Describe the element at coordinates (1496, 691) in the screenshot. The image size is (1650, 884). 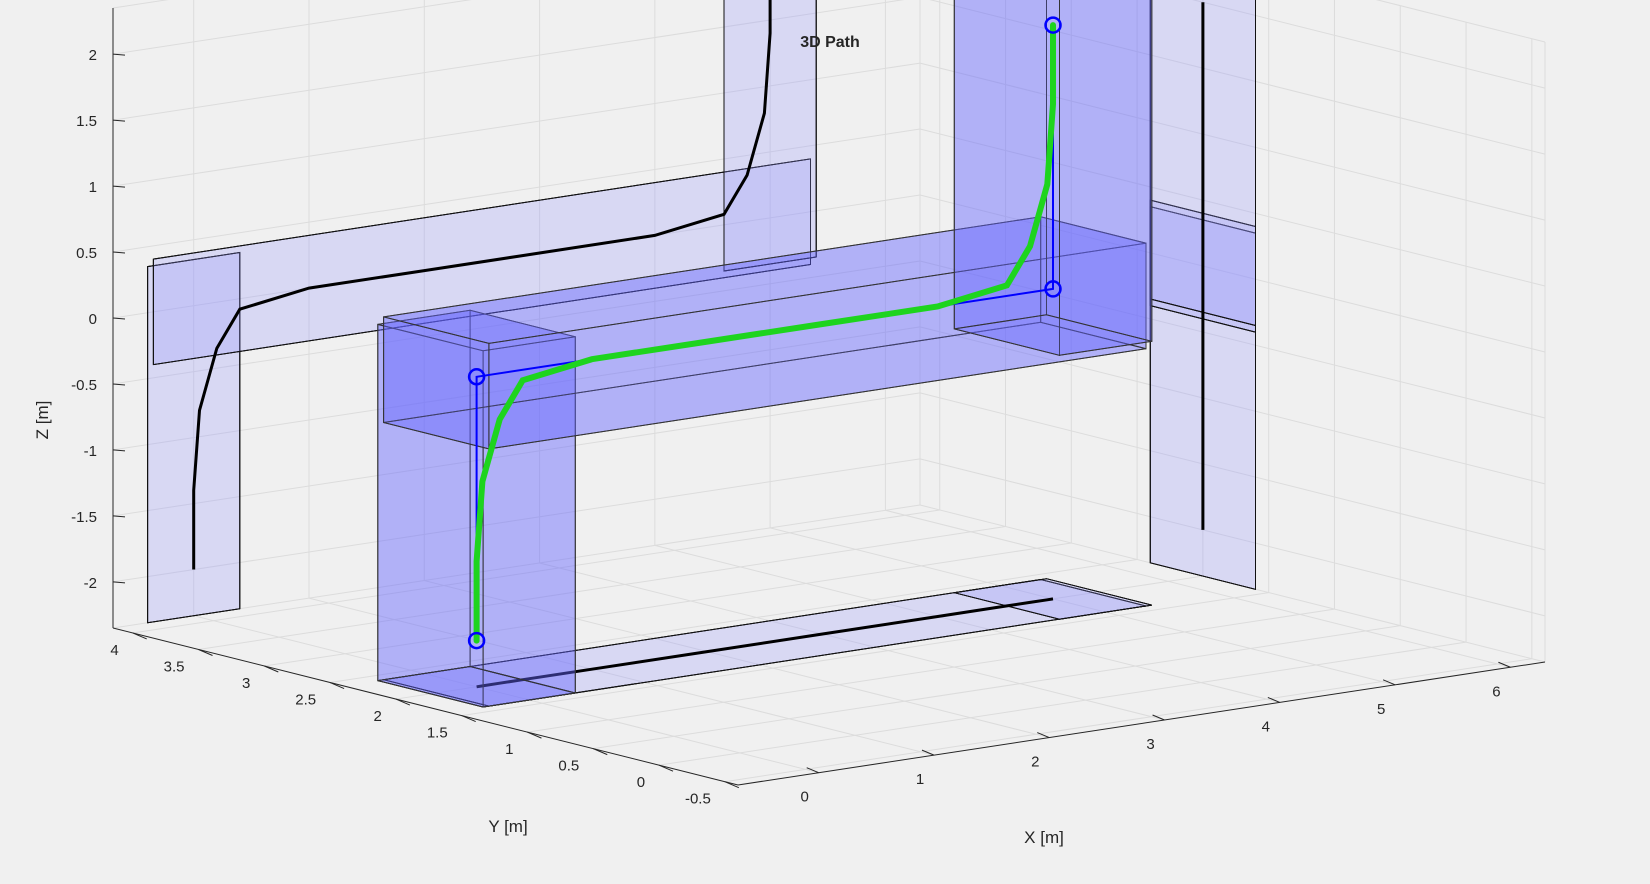
I see `x-tick-label: 6` at that location.